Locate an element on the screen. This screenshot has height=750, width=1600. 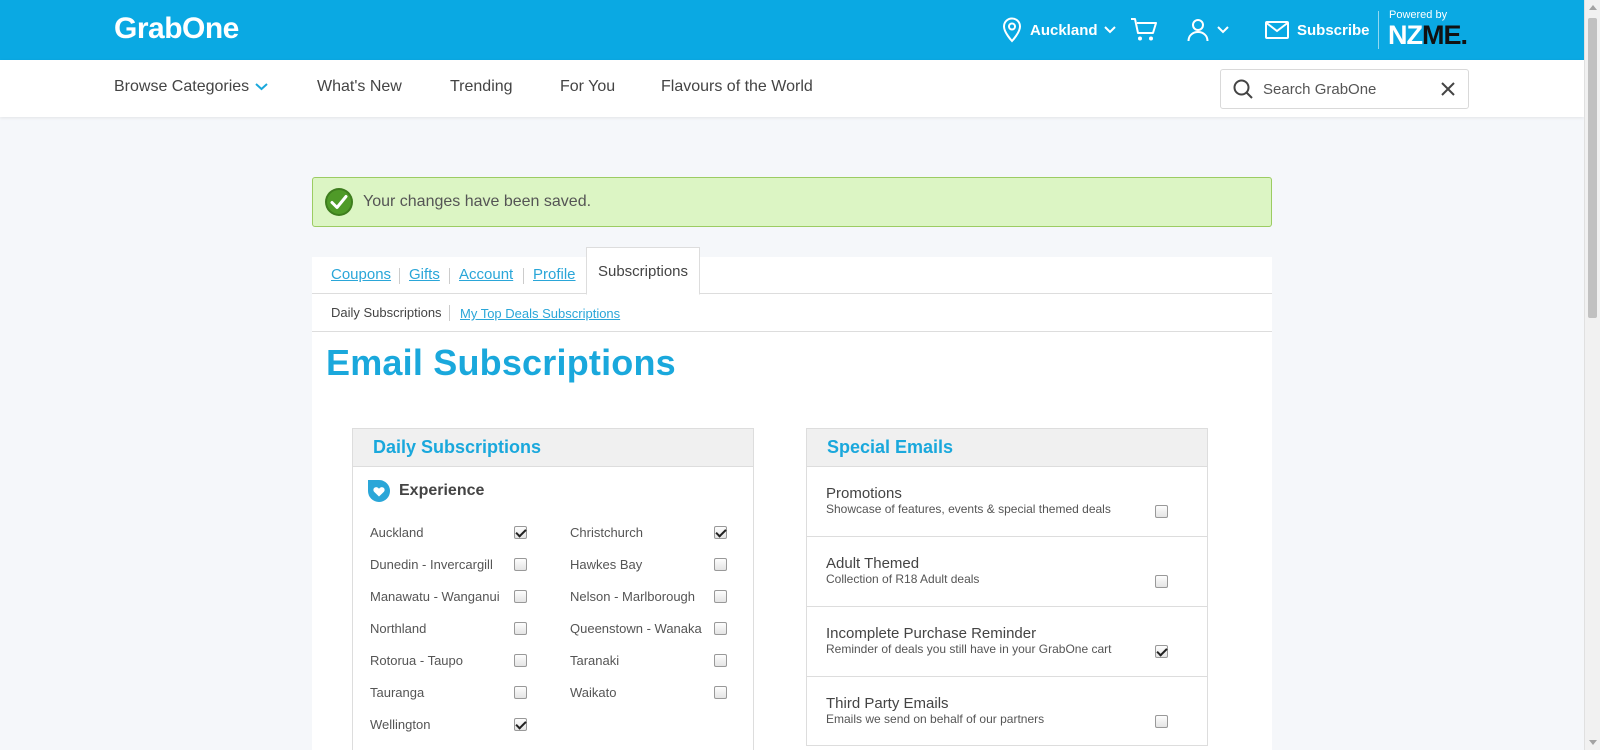
page-title: Email Subscriptions is located at coordinates (501, 362).